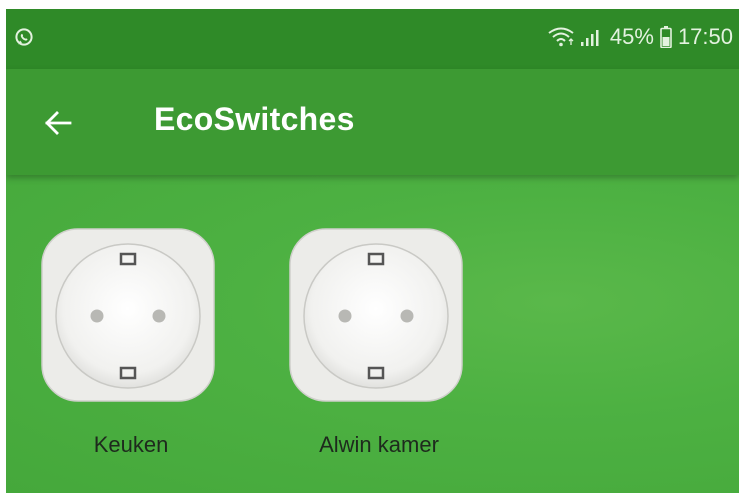  I want to click on back-arrow-icon, so click(58, 123).